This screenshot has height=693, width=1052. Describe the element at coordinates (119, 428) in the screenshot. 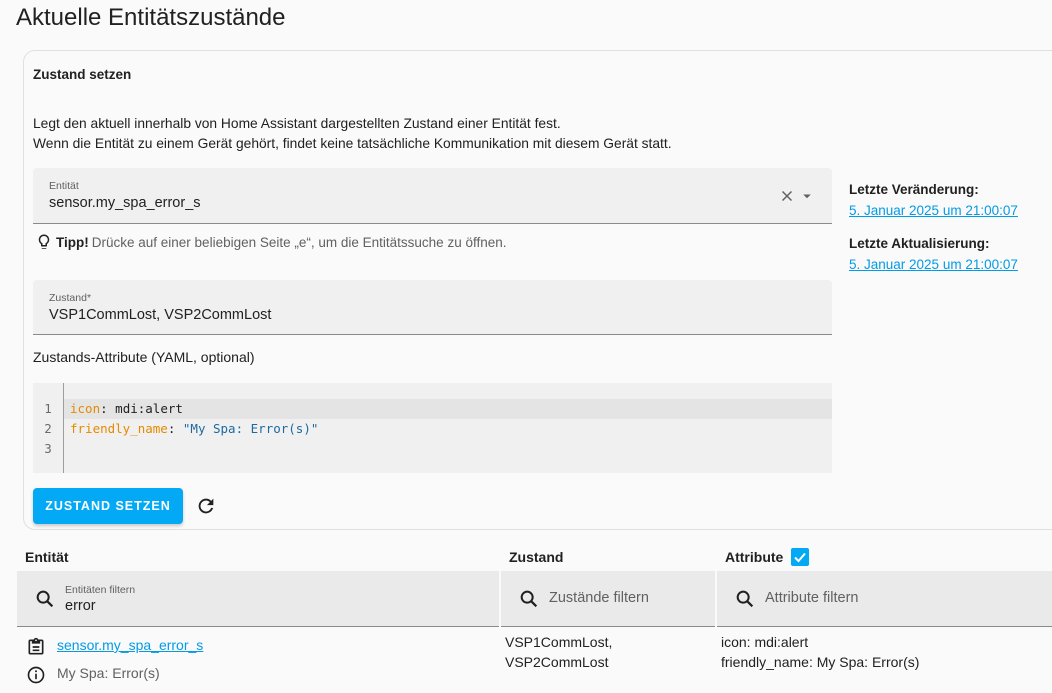

I see `yaml-key: friendly_name` at that location.